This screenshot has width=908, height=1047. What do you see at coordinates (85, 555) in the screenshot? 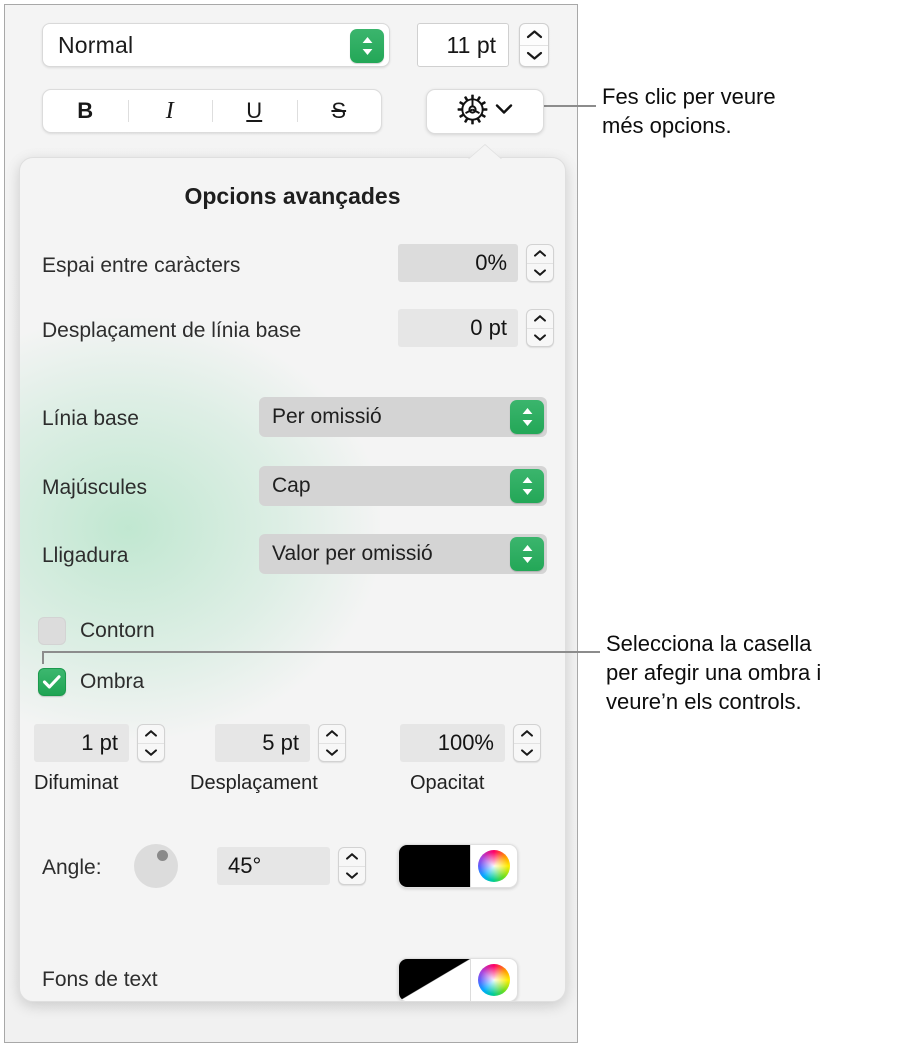
I see `ligature-menu-label: Lligadura` at bounding box center [85, 555].